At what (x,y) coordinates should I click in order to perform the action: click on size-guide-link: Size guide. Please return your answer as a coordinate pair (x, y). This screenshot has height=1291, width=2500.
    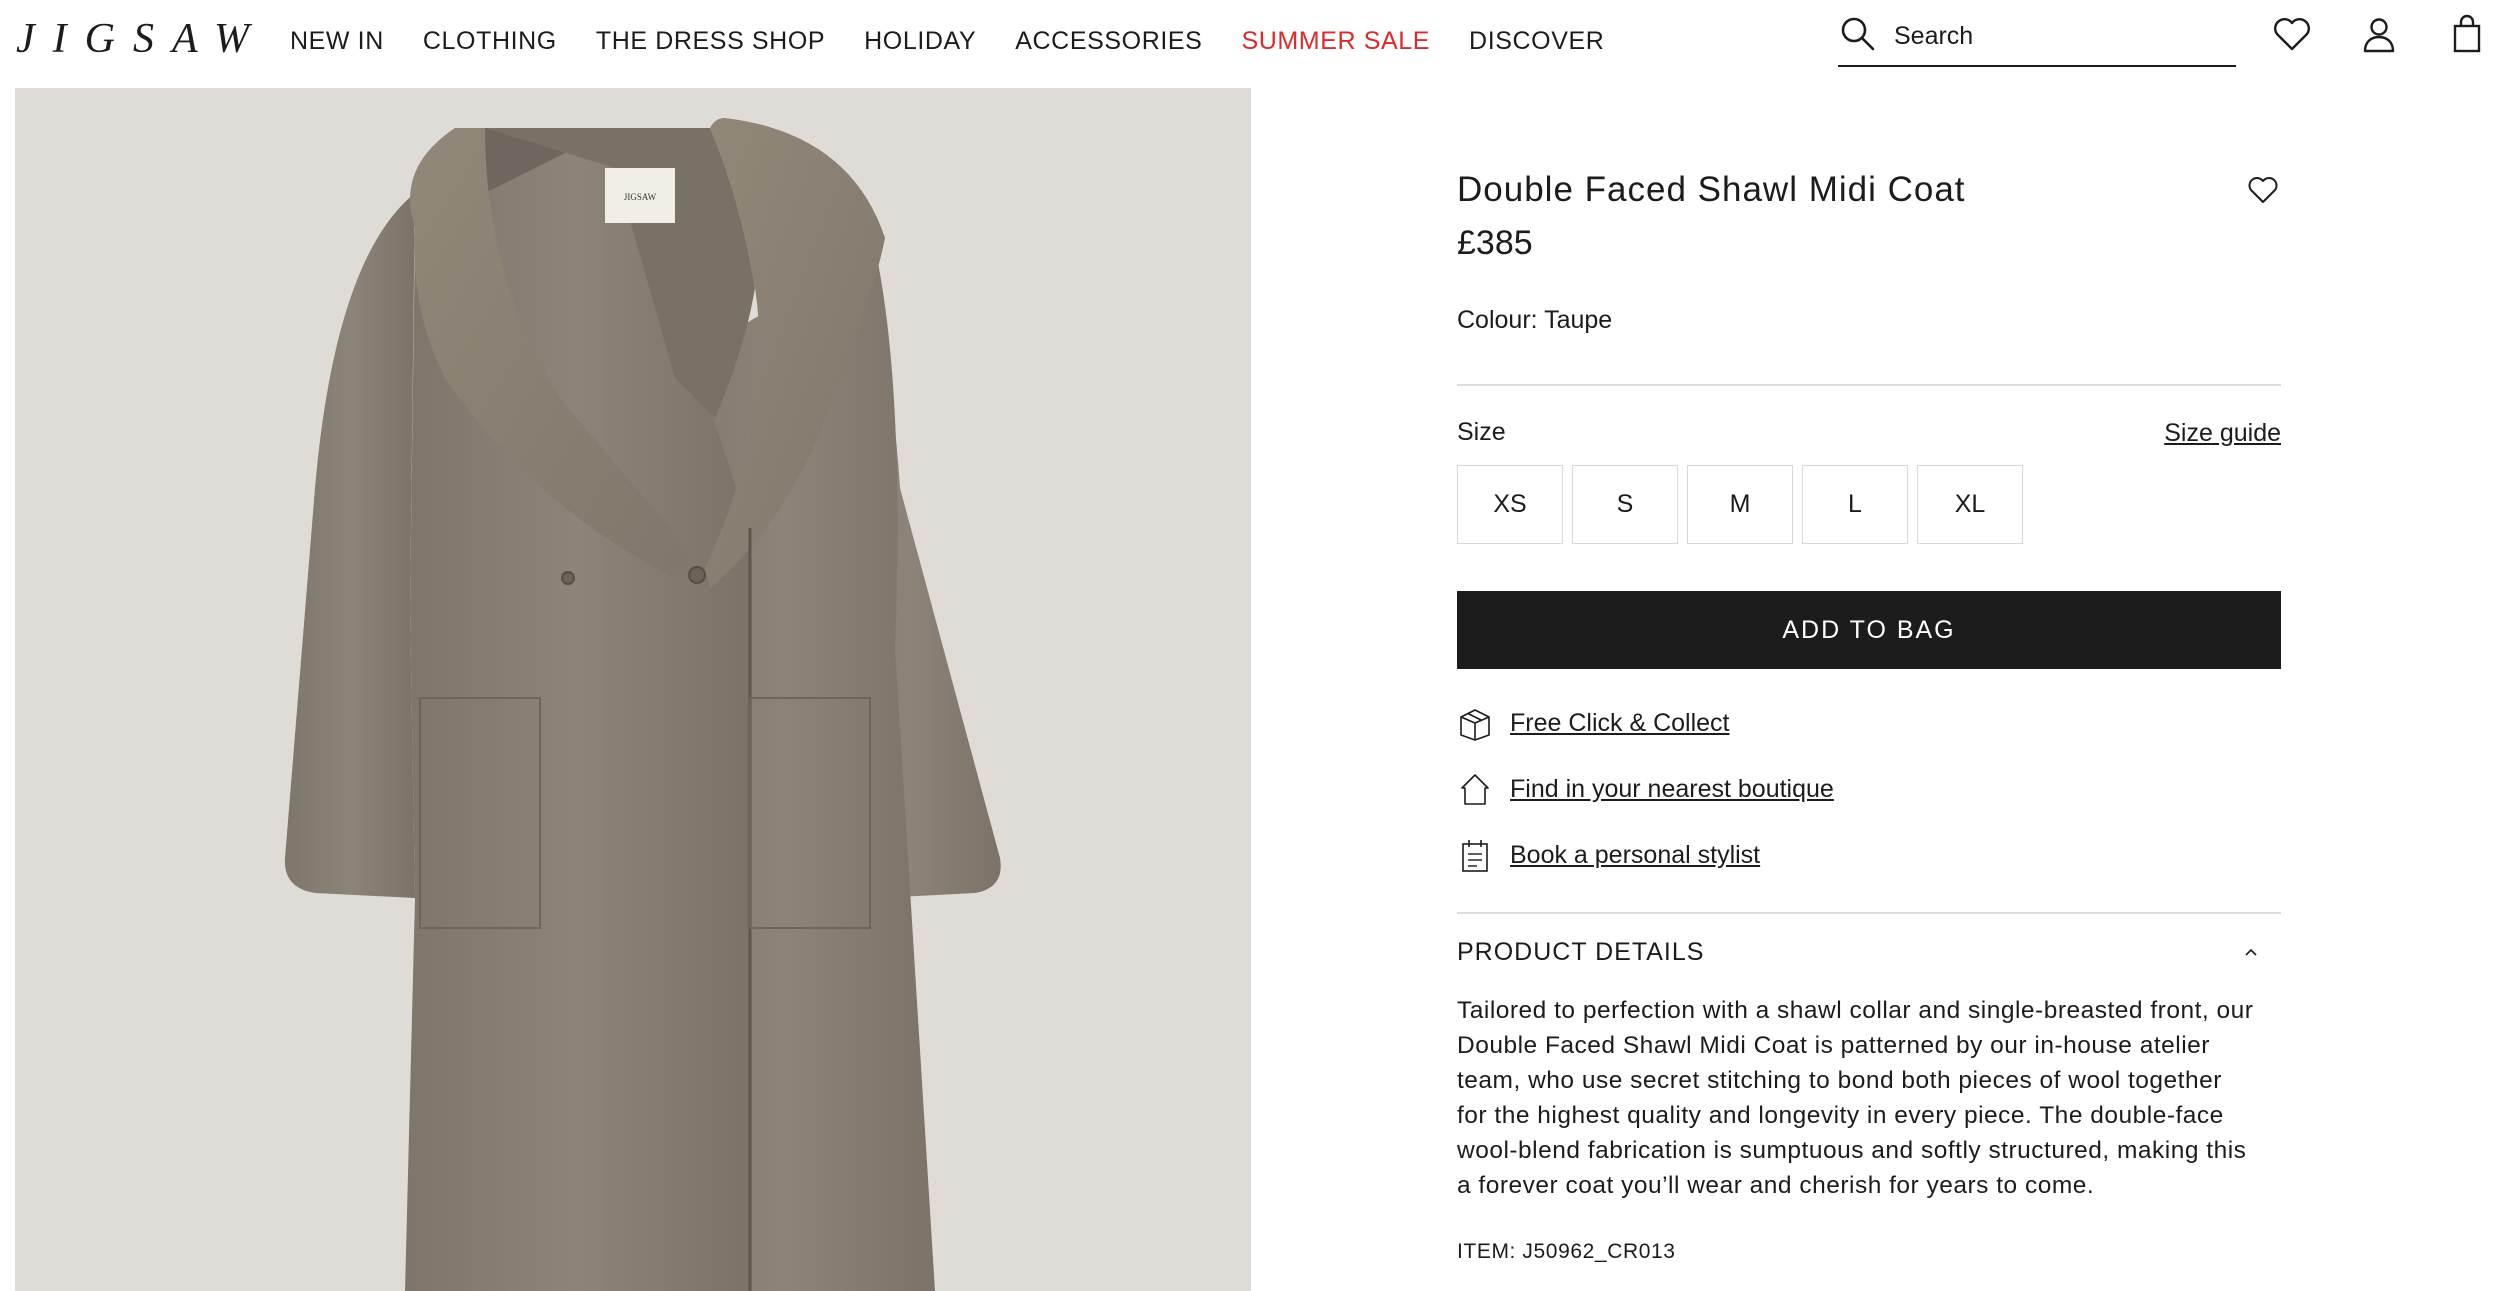
    Looking at the image, I should click on (2222, 433).